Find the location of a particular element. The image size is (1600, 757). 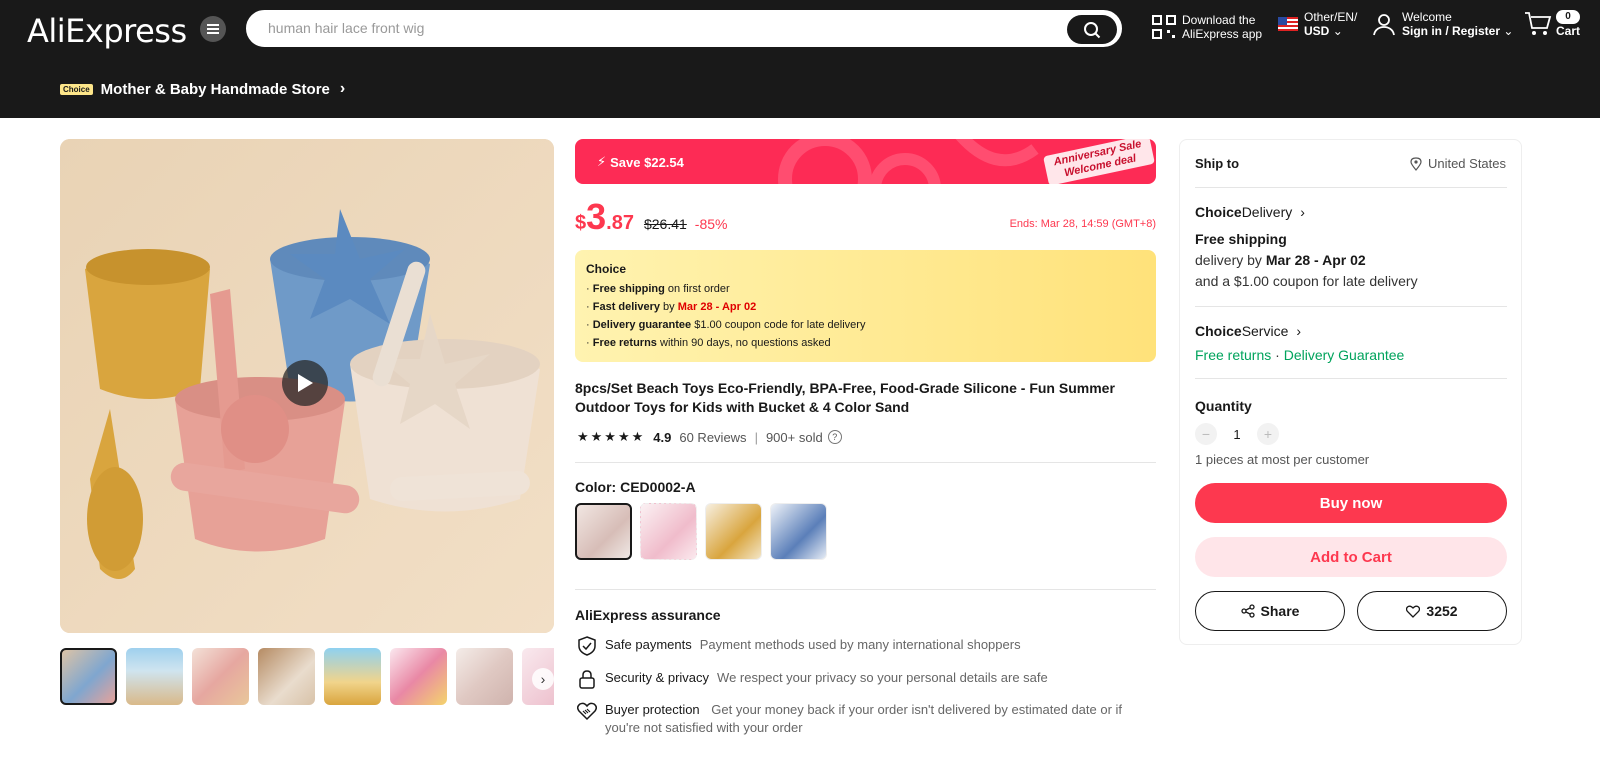

cart-count-badge: 0 is located at coordinates (1568, 17).